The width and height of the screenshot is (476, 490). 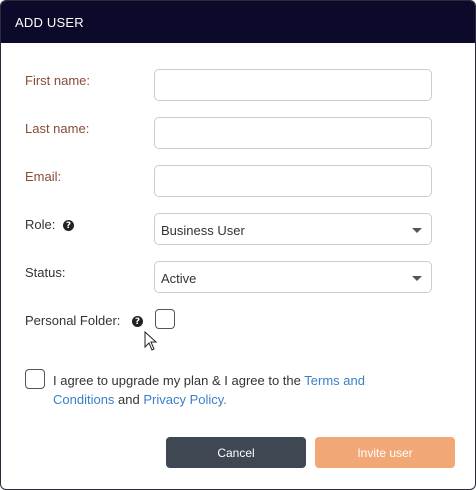 I want to click on role-label: Role:, so click(x=40, y=224).